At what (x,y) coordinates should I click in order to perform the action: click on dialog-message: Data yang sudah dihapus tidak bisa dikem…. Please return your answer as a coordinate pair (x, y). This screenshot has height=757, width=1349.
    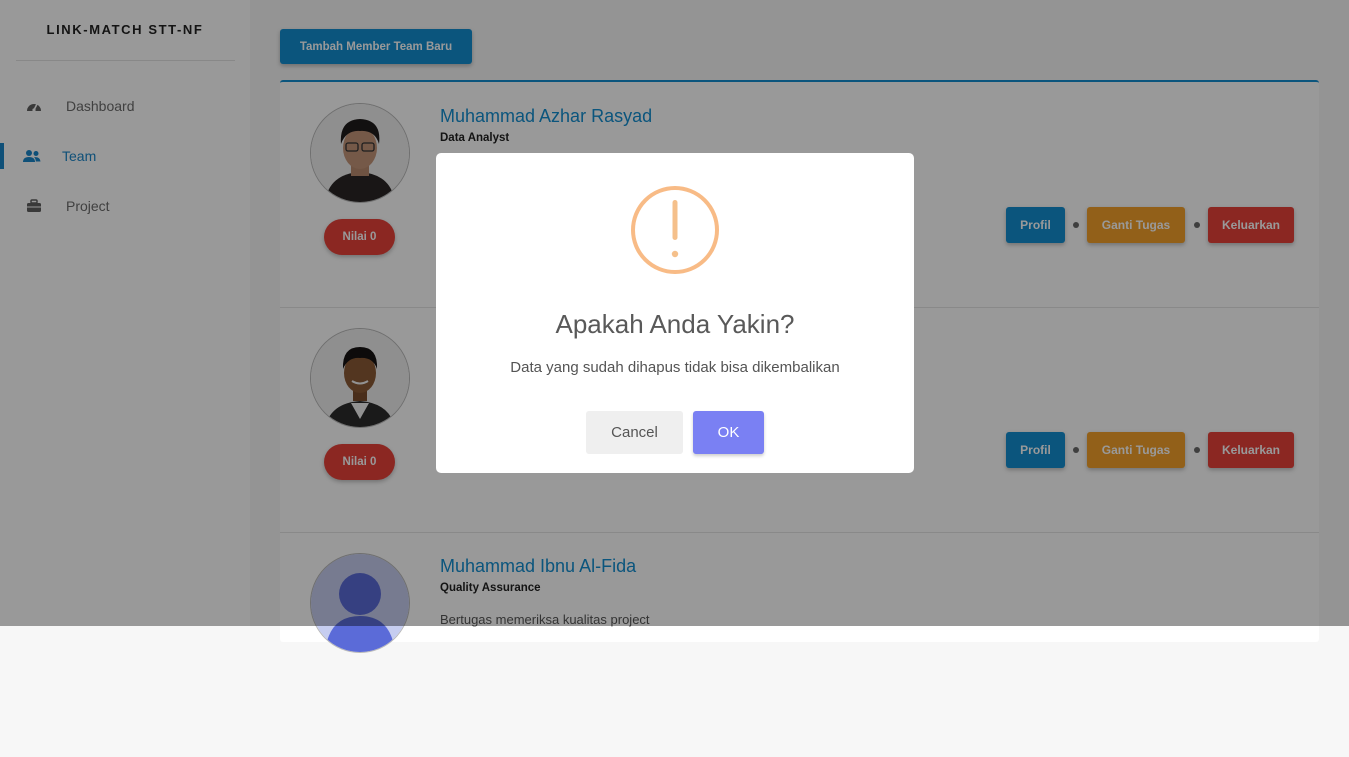
    Looking at the image, I should click on (675, 367).